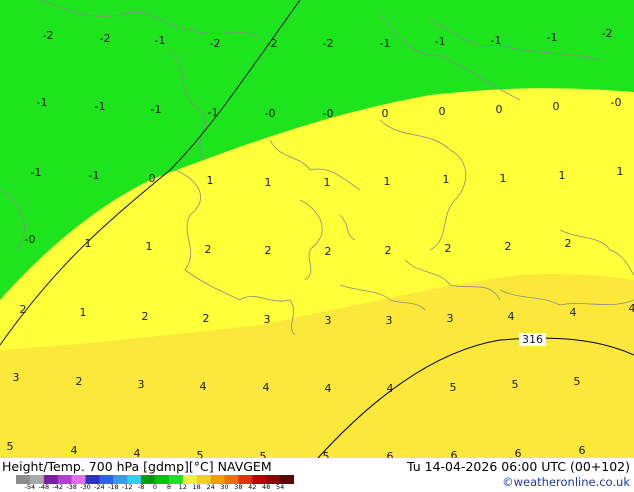 This screenshot has width=634, height=492. Describe the element at coordinates (71, 487) in the screenshot. I see `colorbar-tick-label: -38` at that location.